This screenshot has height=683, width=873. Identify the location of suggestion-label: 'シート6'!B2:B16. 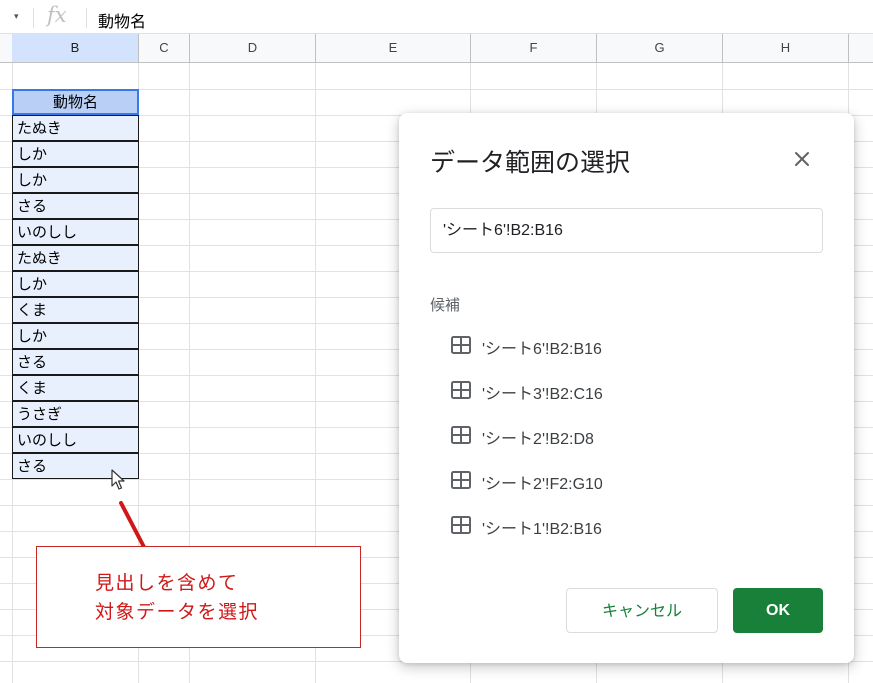
(542, 349).